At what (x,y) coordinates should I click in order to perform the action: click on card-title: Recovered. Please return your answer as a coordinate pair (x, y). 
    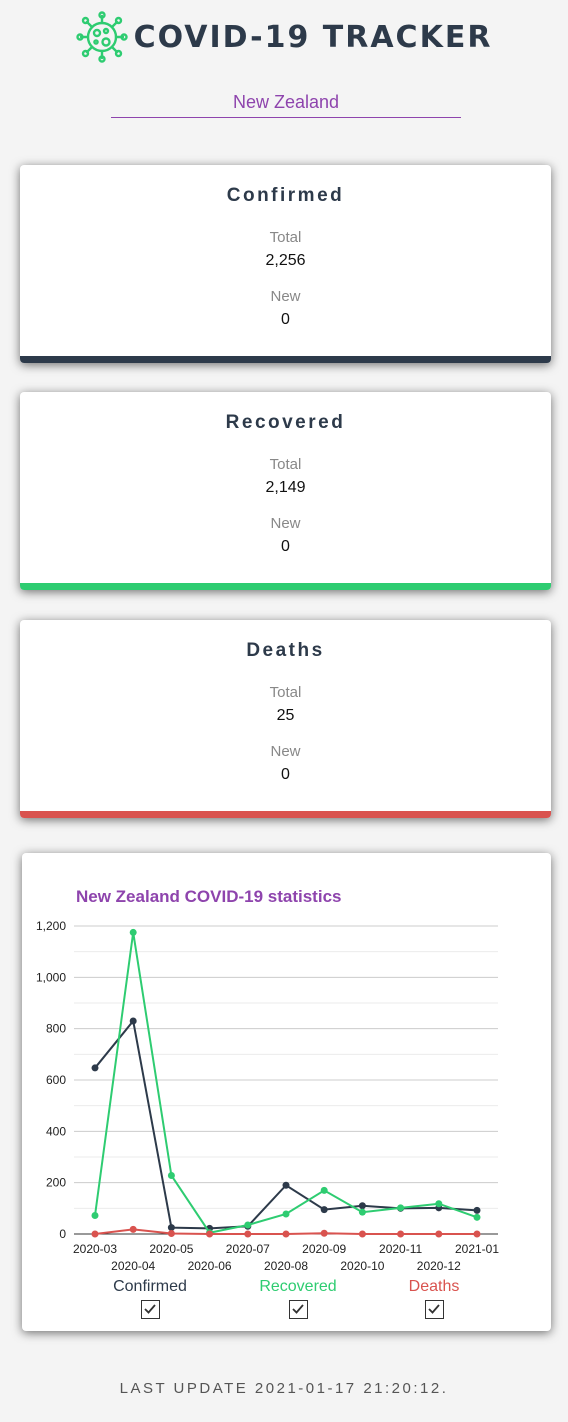
    Looking at the image, I should click on (285, 422).